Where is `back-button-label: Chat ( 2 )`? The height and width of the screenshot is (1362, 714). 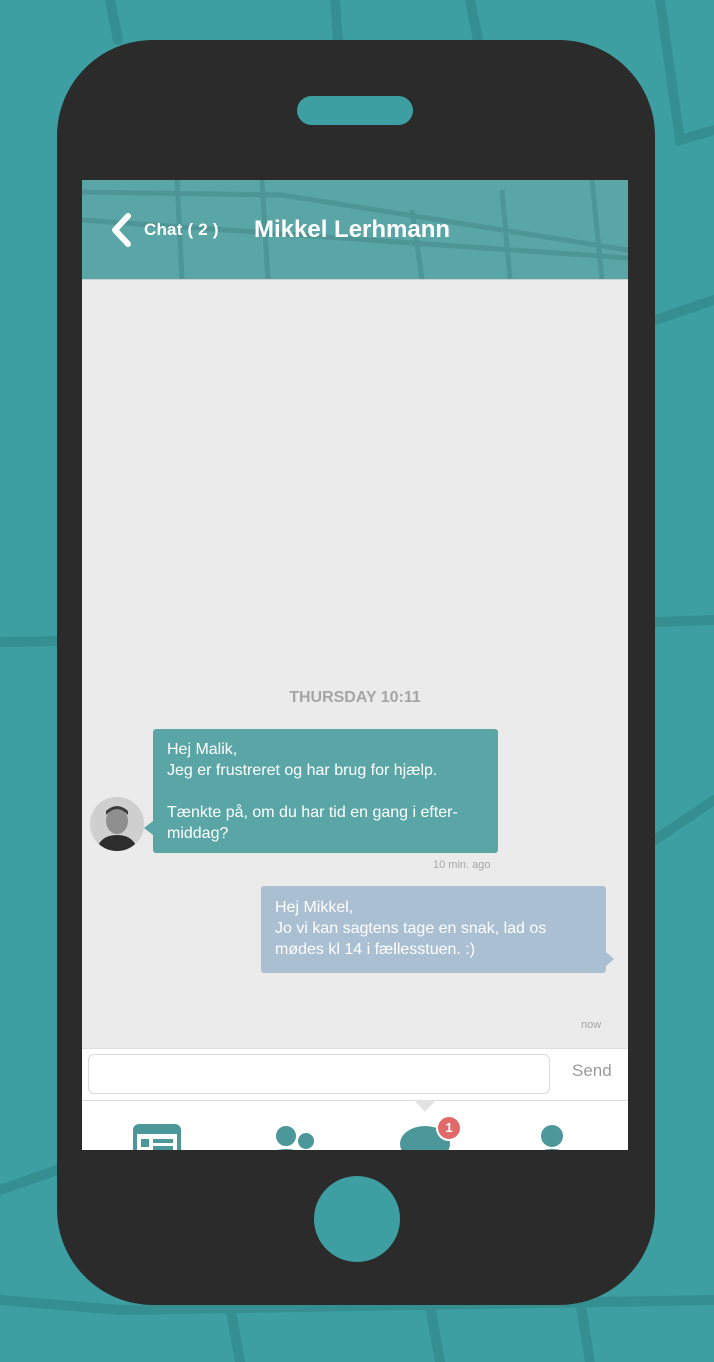
back-button-label: Chat ( 2 ) is located at coordinates (181, 229).